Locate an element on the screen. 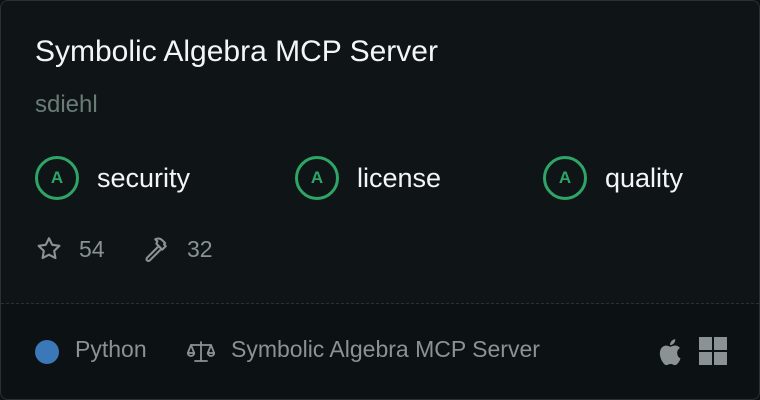 This screenshot has height=400, width=760. grade-license: A license is located at coordinates (368, 178).